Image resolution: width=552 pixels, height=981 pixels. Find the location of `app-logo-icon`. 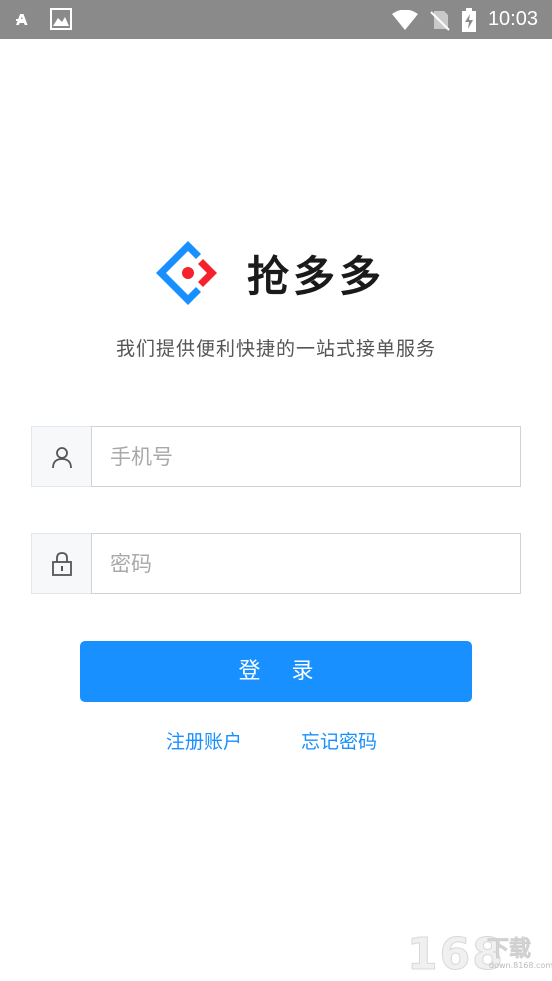

app-logo-icon is located at coordinates (186, 273).